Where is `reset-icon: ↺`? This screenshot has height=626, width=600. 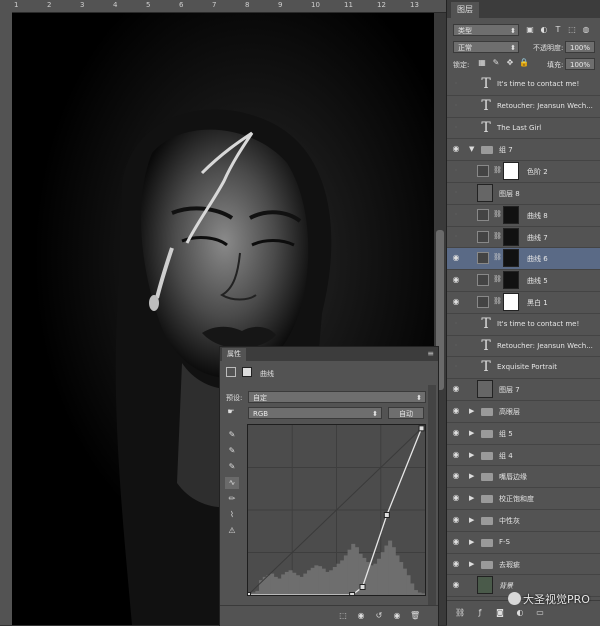 reset-icon: ↺ is located at coordinates (379, 616).